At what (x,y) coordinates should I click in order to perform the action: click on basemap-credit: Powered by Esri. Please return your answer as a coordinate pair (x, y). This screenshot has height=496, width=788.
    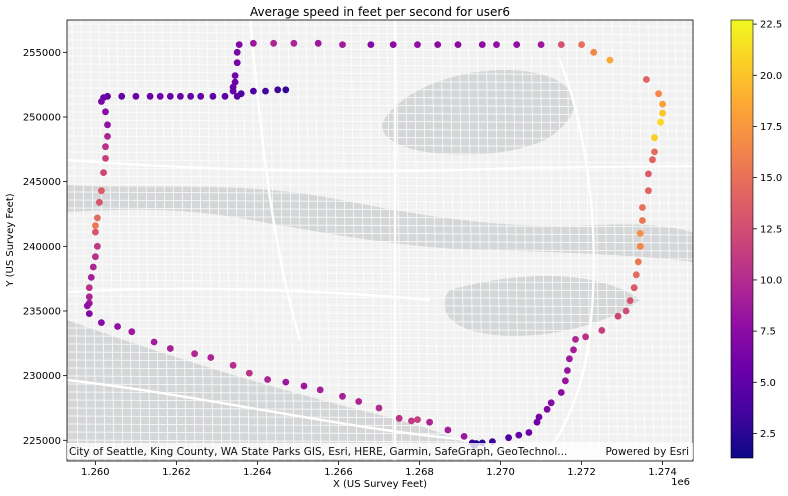
    Looking at the image, I should click on (647, 452).